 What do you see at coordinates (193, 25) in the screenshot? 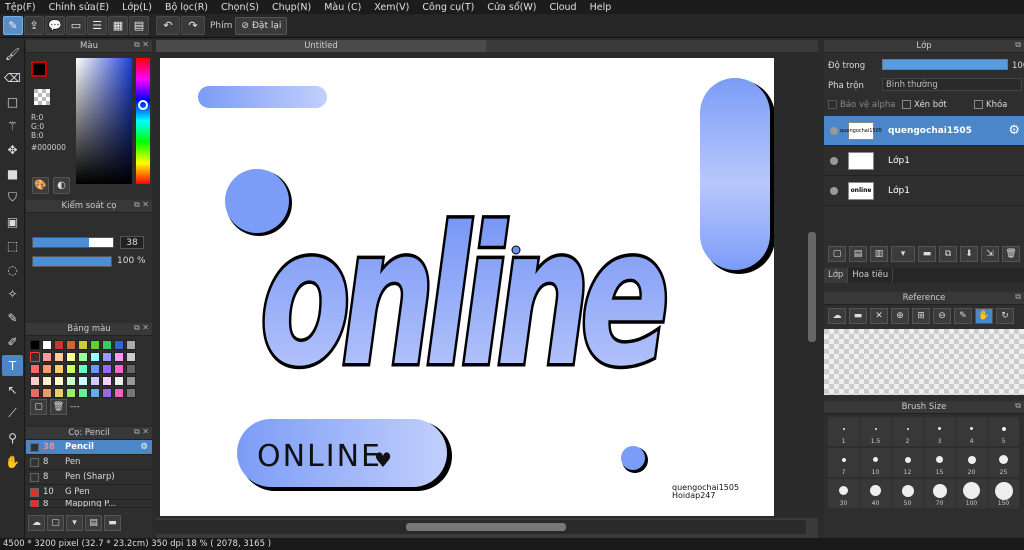
I see `redo-icon: ↷` at bounding box center [193, 25].